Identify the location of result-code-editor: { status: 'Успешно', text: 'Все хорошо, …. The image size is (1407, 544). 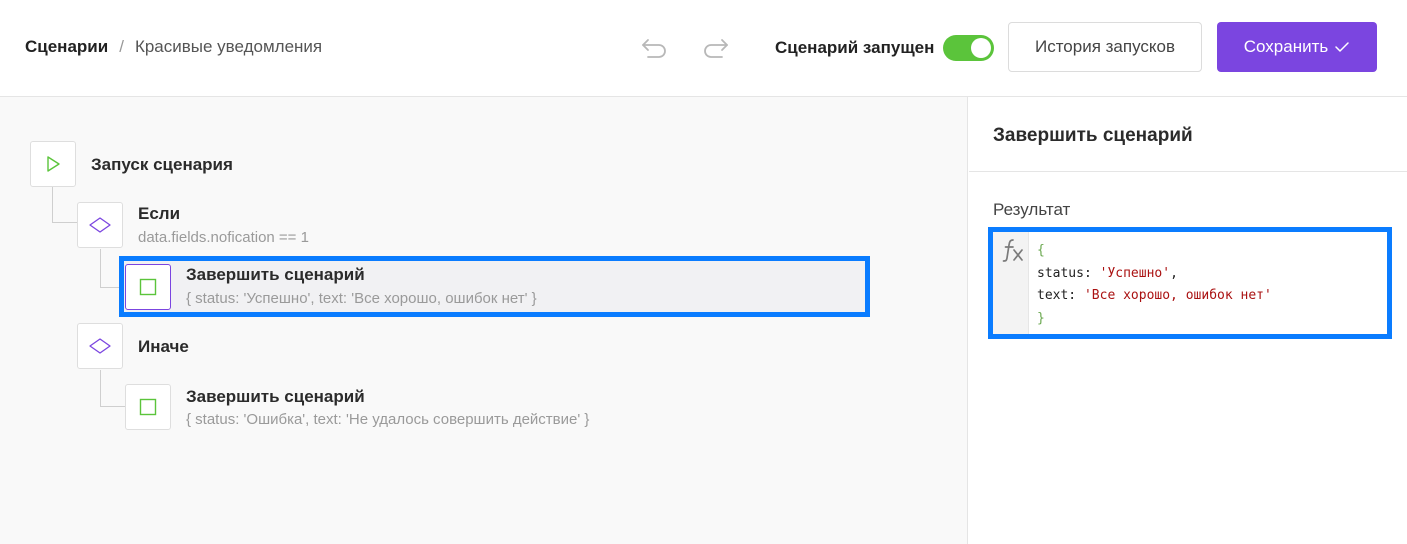
(1190, 283).